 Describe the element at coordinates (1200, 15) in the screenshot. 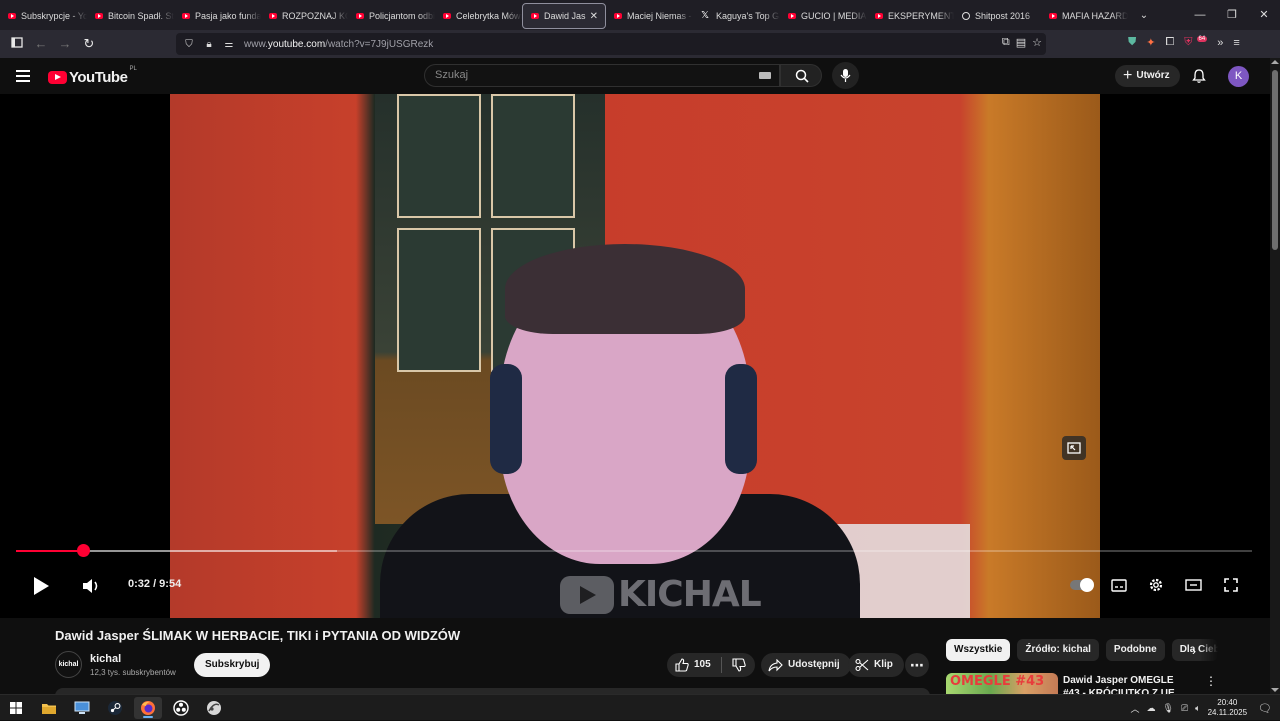

I see `minimize-button: —` at that location.